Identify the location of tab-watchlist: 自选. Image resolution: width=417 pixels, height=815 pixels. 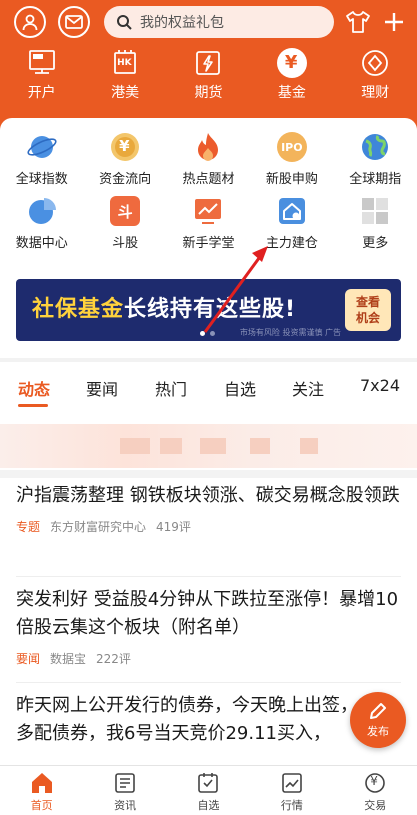
(240, 388).